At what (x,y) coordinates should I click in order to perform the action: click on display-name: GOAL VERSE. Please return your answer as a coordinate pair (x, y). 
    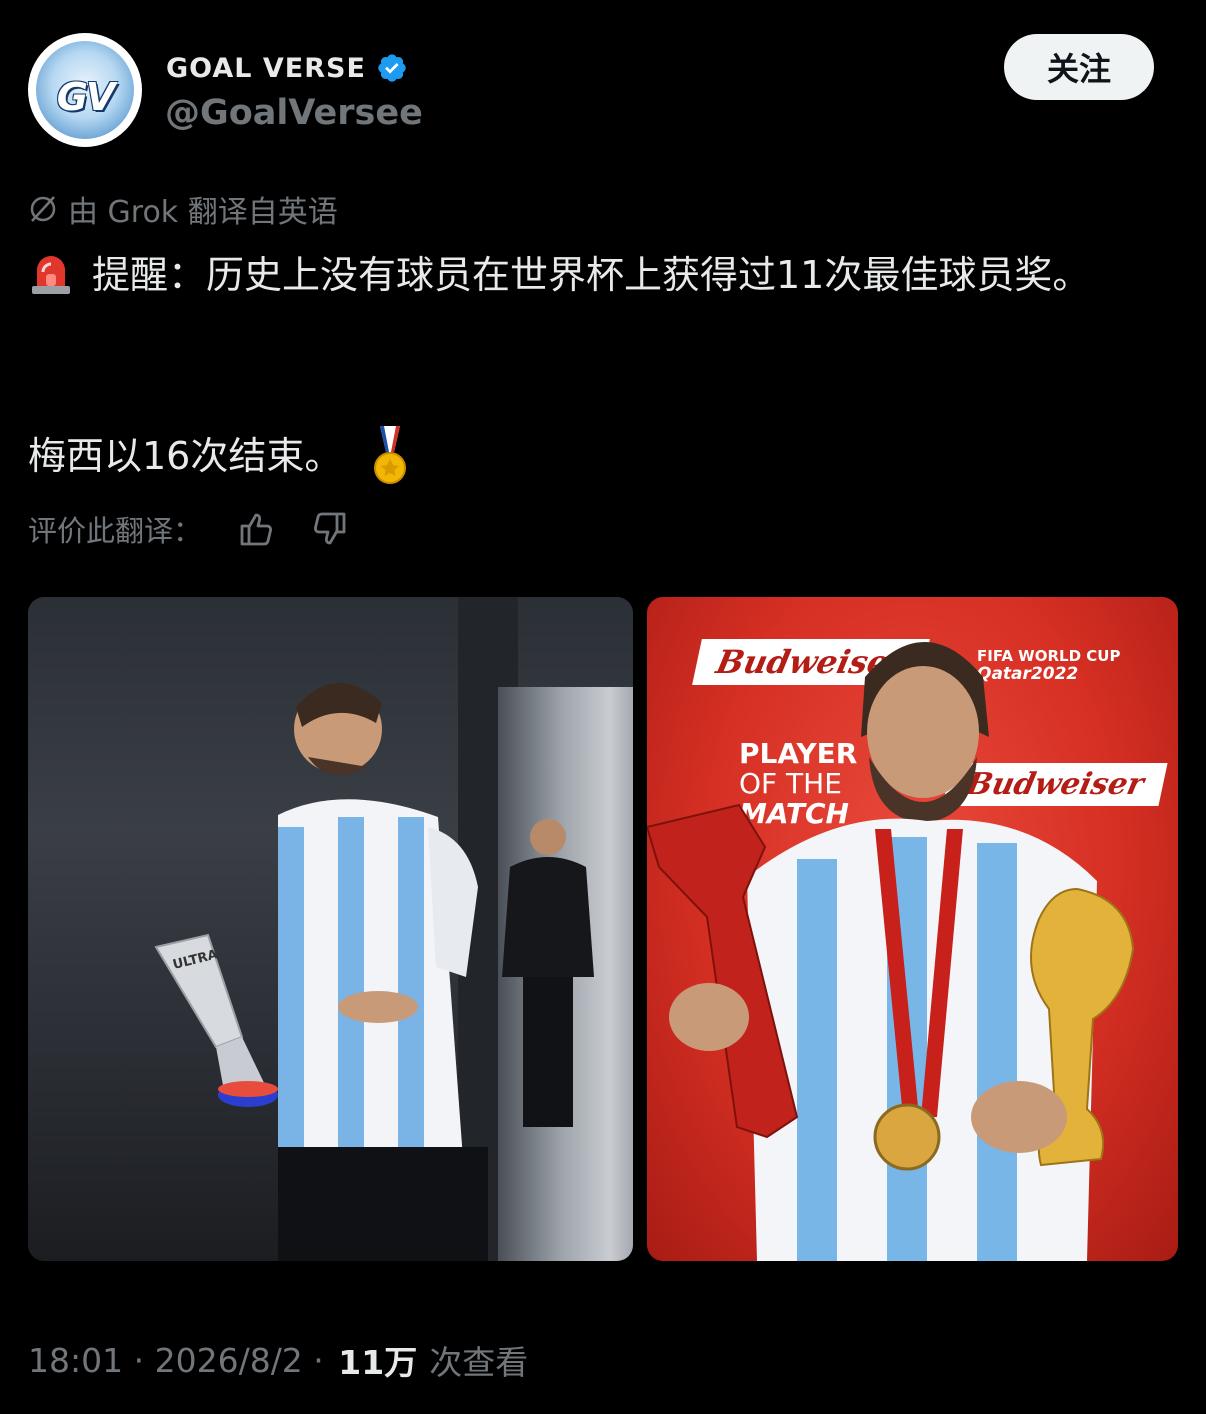
    Looking at the image, I should click on (287, 68).